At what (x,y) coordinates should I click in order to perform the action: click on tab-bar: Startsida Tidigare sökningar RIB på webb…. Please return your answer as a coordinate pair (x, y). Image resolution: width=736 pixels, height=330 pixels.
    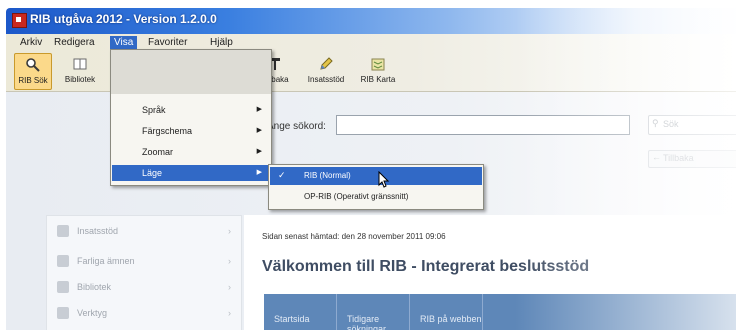
    Looking at the image, I should click on (500, 312).